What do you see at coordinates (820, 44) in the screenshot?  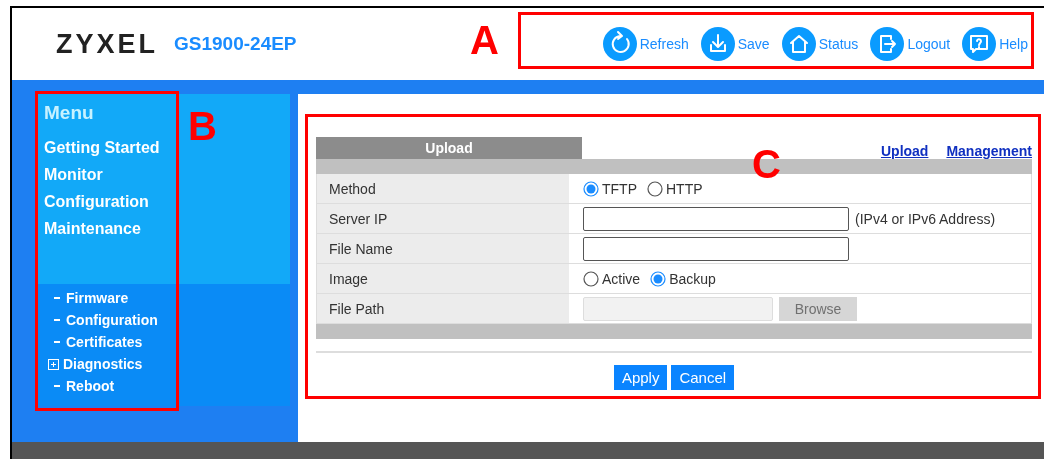 I see `toolbar-button: Status` at bounding box center [820, 44].